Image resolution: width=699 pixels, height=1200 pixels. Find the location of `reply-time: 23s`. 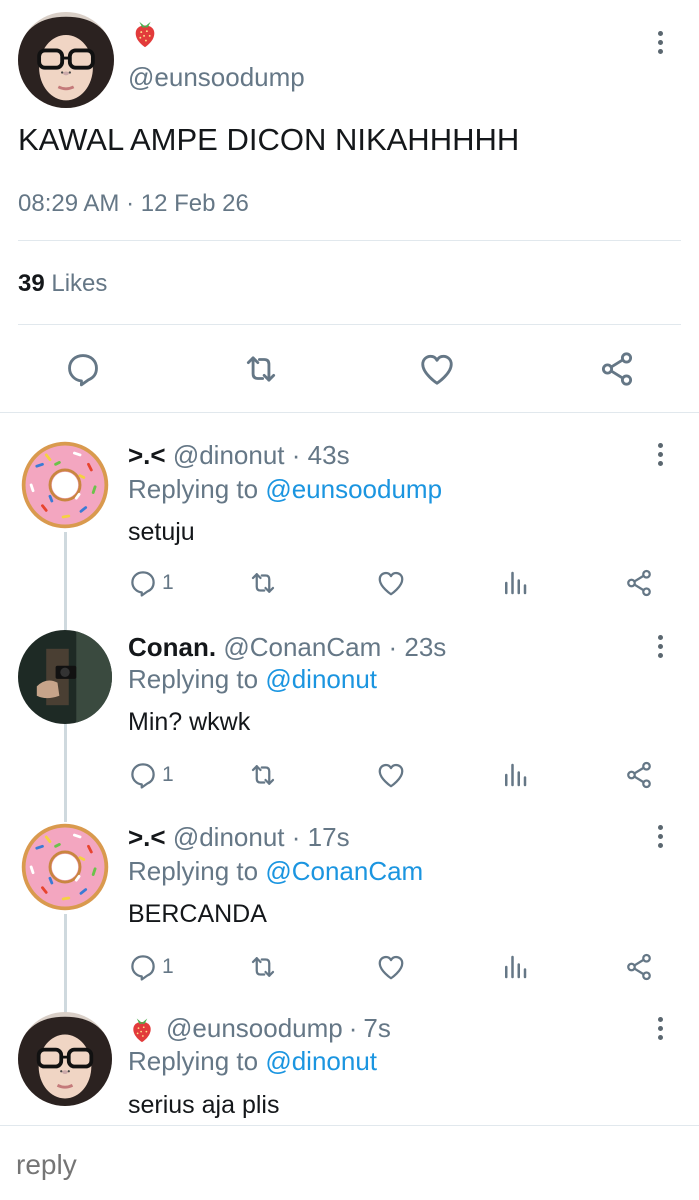

reply-time: 23s is located at coordinates (425, 647).